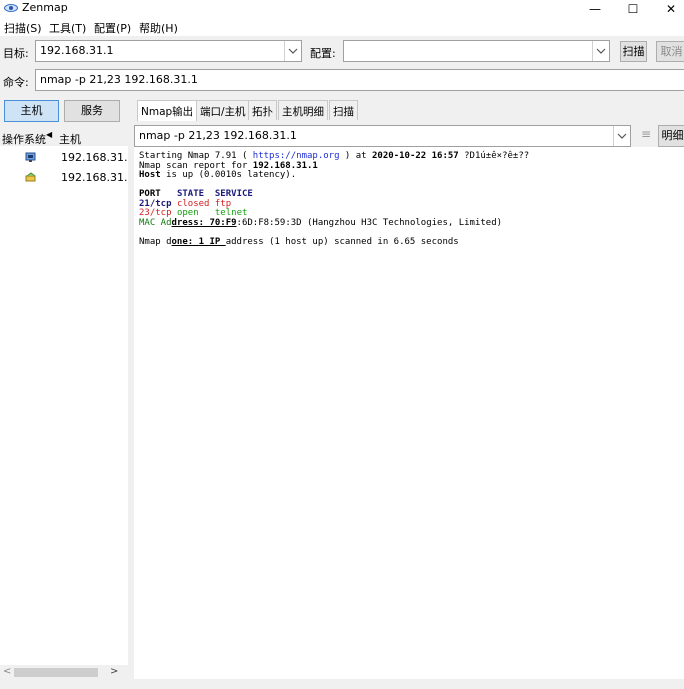 The height and width of the screenshot is (689, 684). I want to click on scrollbar-thumb, so click(56, 672).